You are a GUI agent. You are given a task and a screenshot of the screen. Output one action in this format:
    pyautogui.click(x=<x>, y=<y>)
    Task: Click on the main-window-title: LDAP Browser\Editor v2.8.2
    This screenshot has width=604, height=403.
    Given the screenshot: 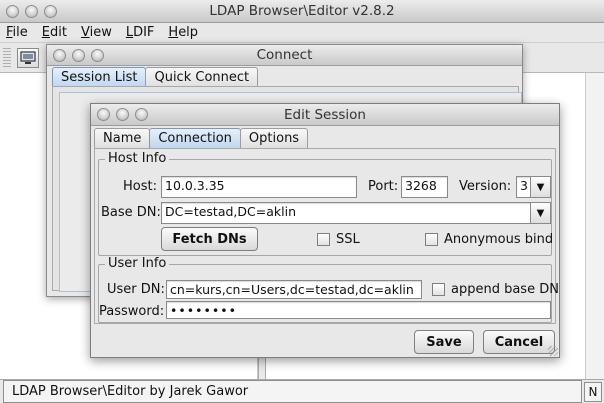 What is the action you would take?
    pyautogui.click(x=302, y=11)
    